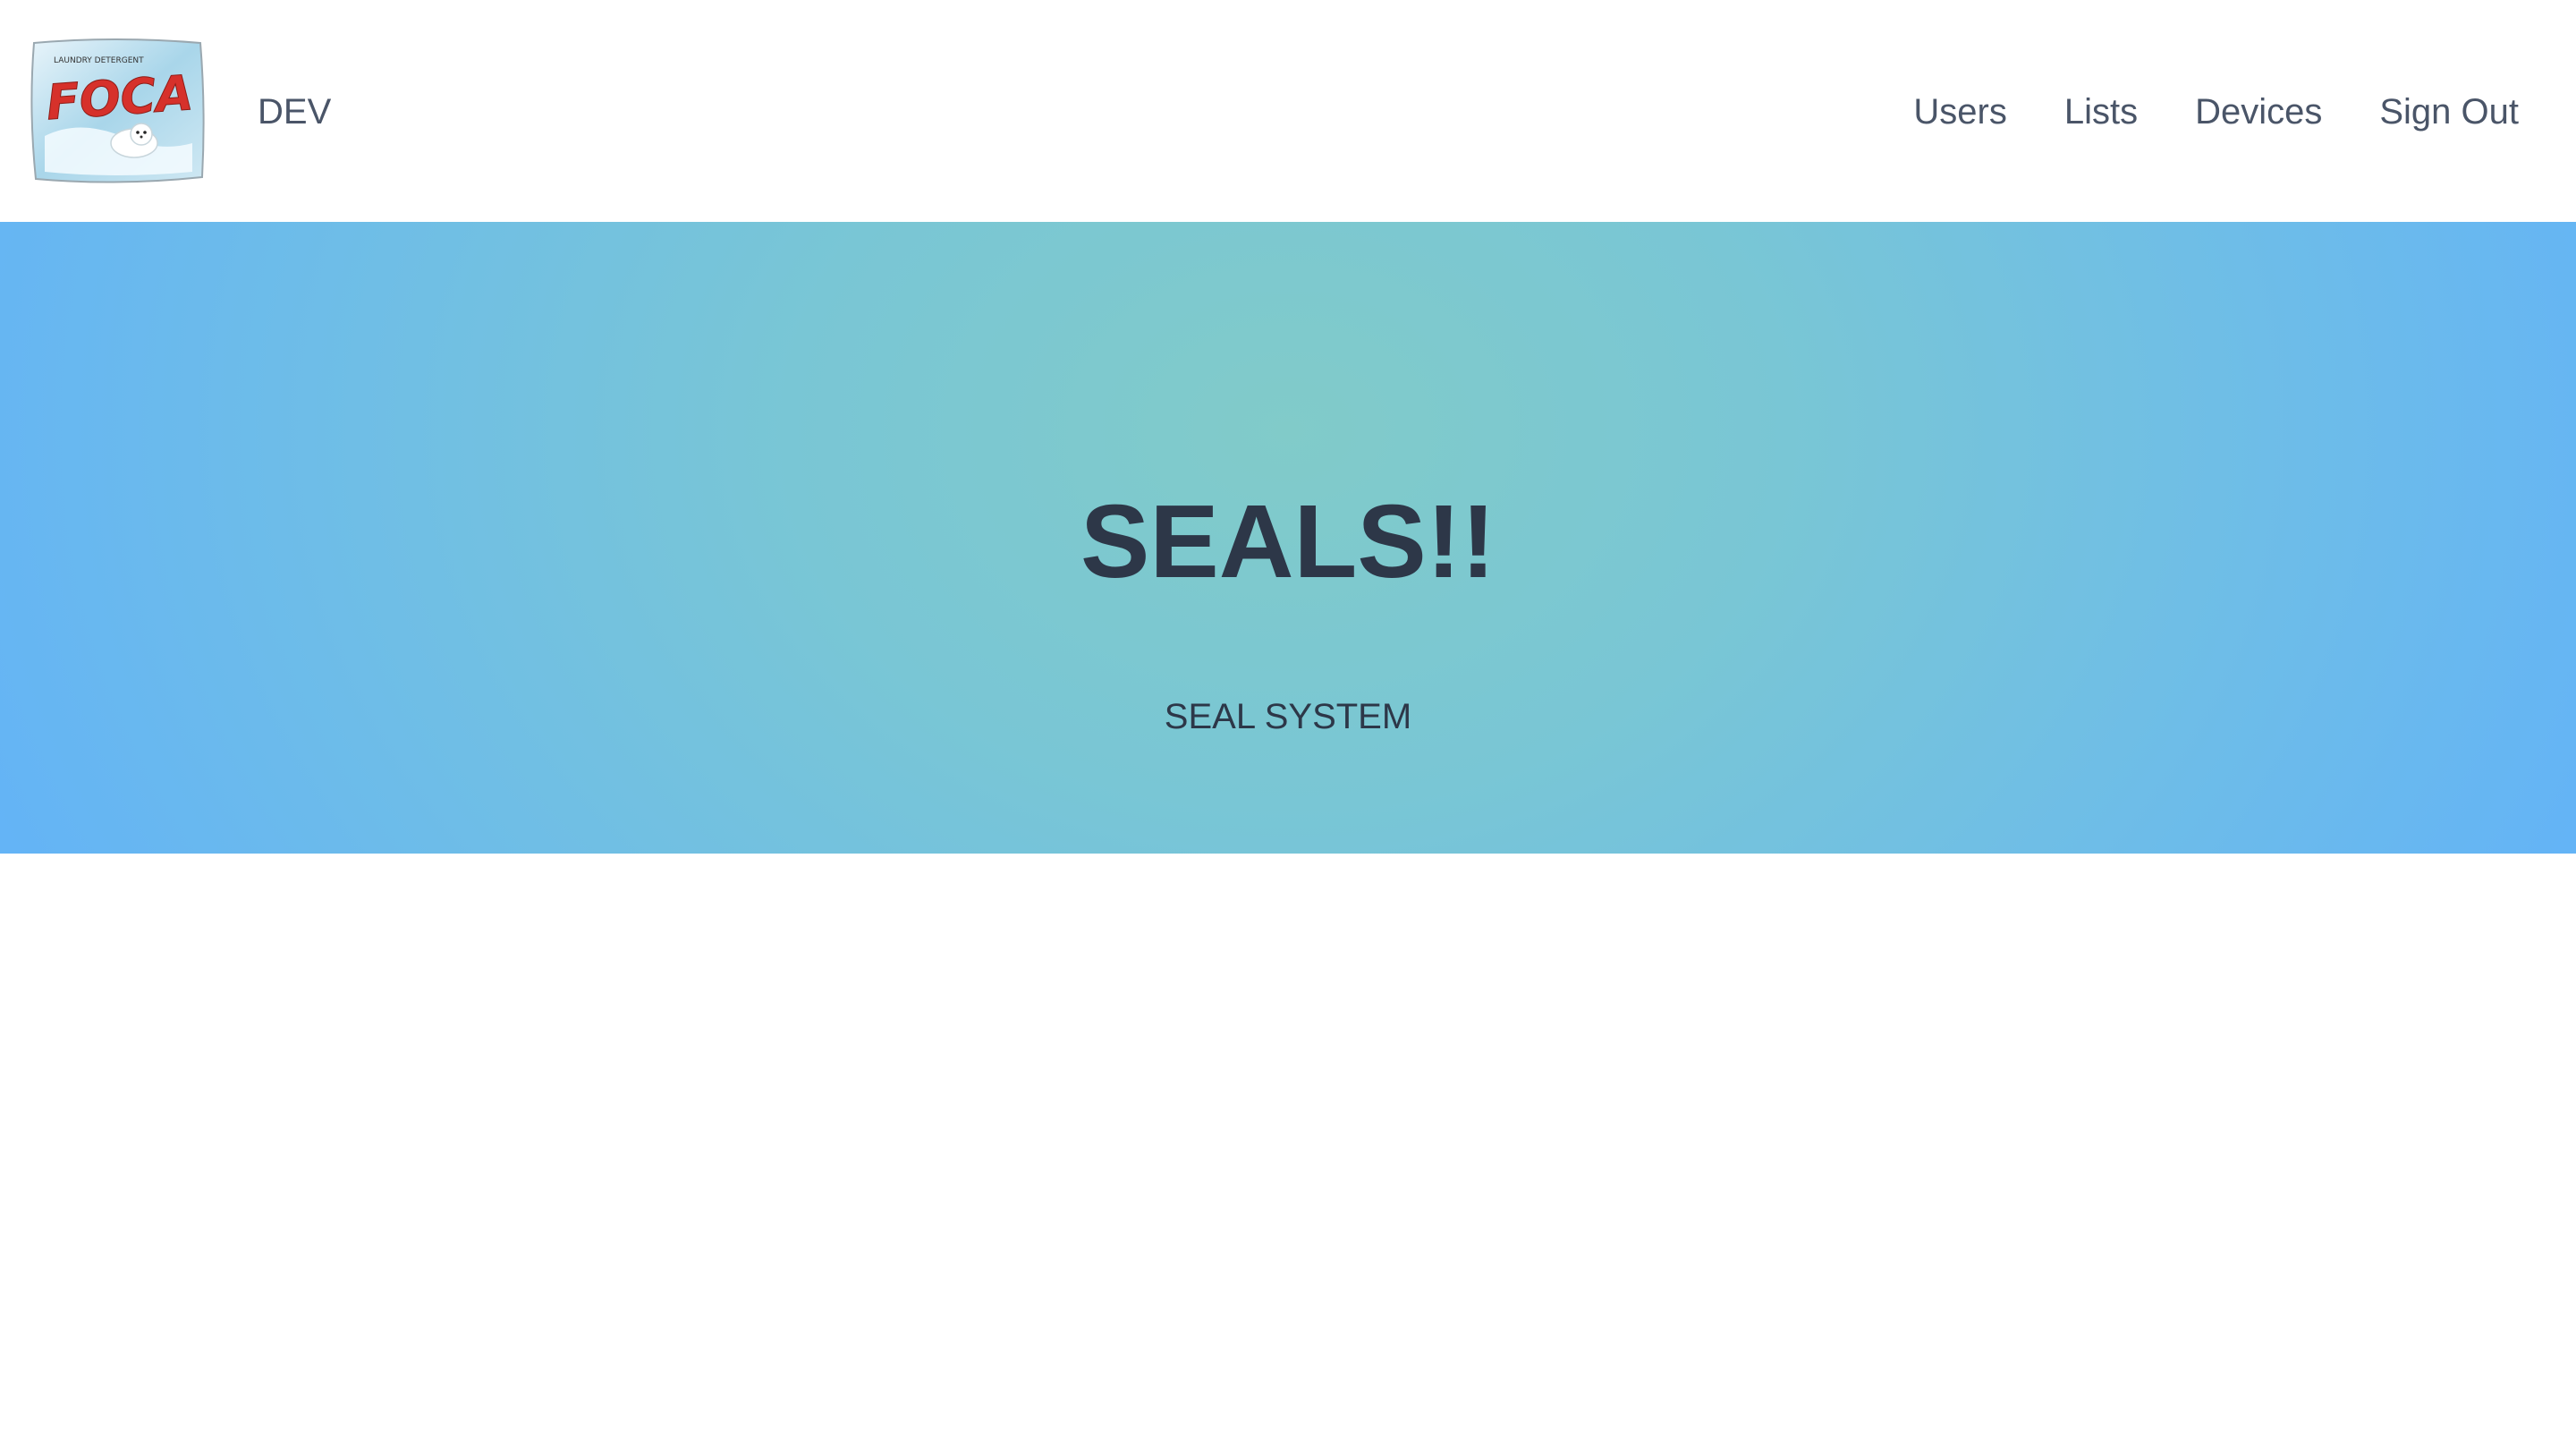 The width and height of the screenshot is (2576, 1453). I want to click on nav-devices-link: Devices, so click(2258, 112).